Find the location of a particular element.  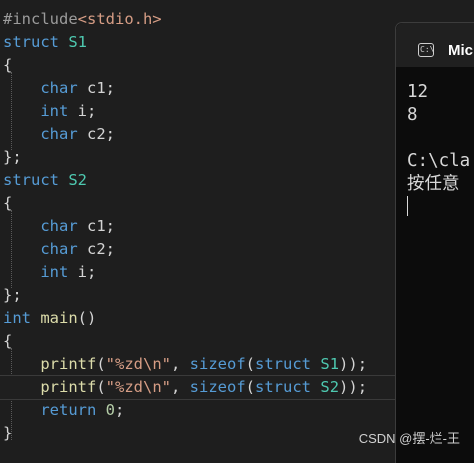

code-line: struct S1 is located at coordinates (43, 42).